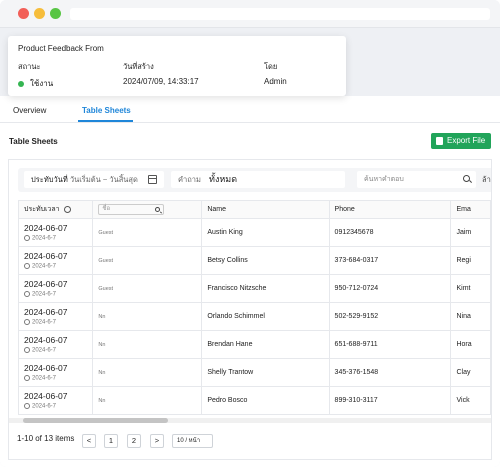 The height and width of the screenshot is (467, 500). Describe the element at coordinates (486, 179) in the screenshot. I see `clear-filters-button: ล้าง` at that location.